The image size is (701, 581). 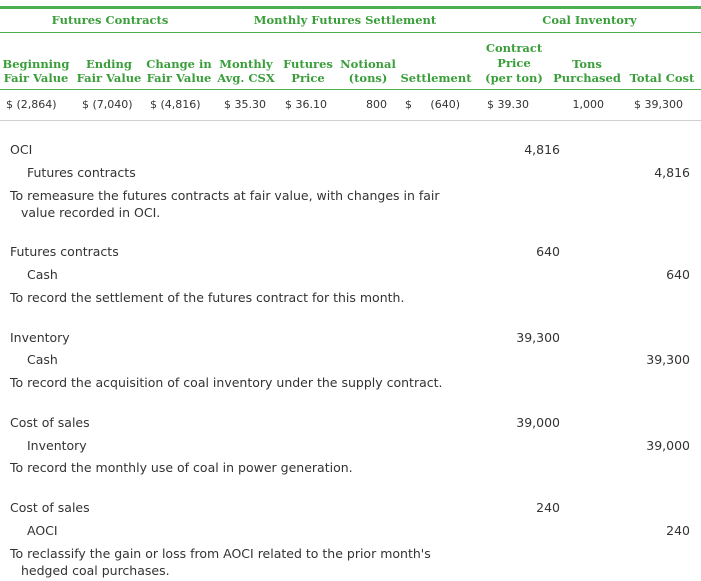 I want to click on top-rule, so click(x=350, y=7).